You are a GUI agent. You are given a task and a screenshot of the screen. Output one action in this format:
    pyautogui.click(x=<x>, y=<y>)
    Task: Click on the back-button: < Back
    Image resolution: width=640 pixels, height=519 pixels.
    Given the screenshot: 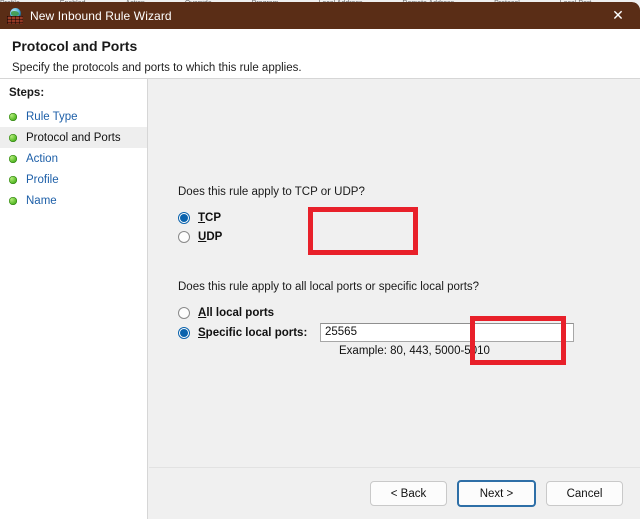 What is the action you would take?
    pyautogui.click(x=408, y=493)
    